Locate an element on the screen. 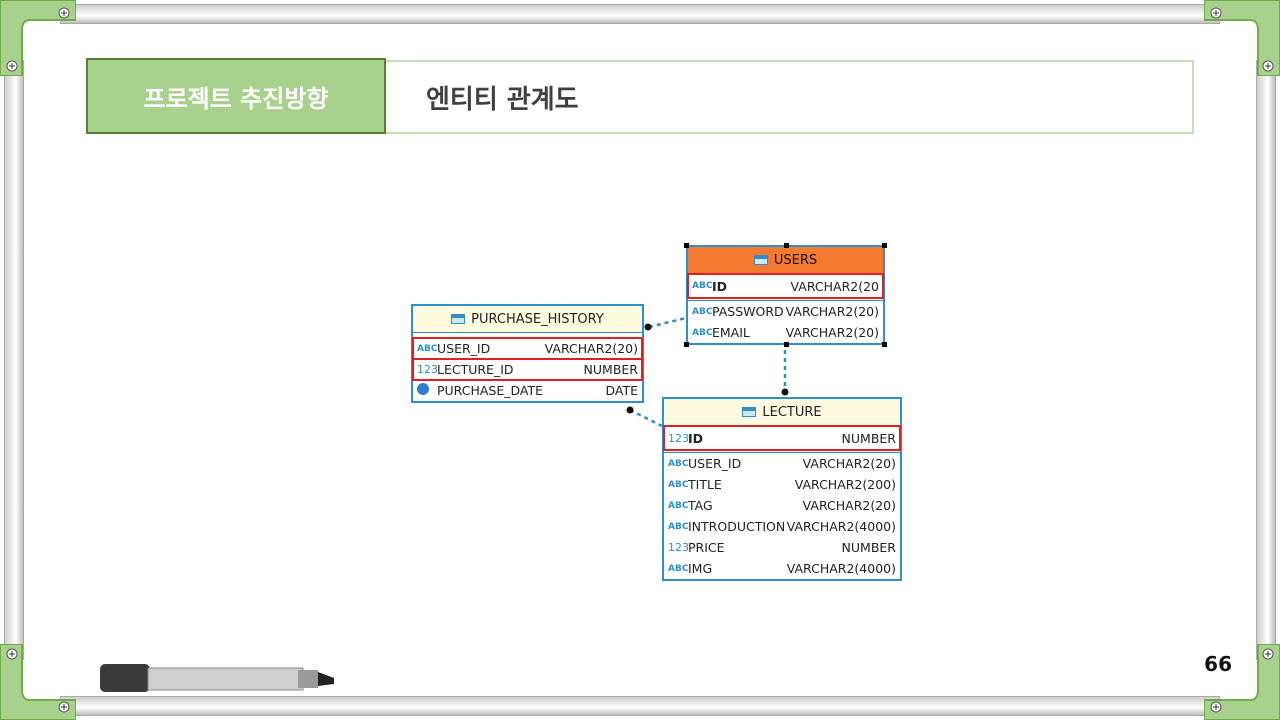 The height and width of the screenshot is (720, 1280). column-row: ABC IMG VARCHAR2(4000) is located at coordinates (782, 568).